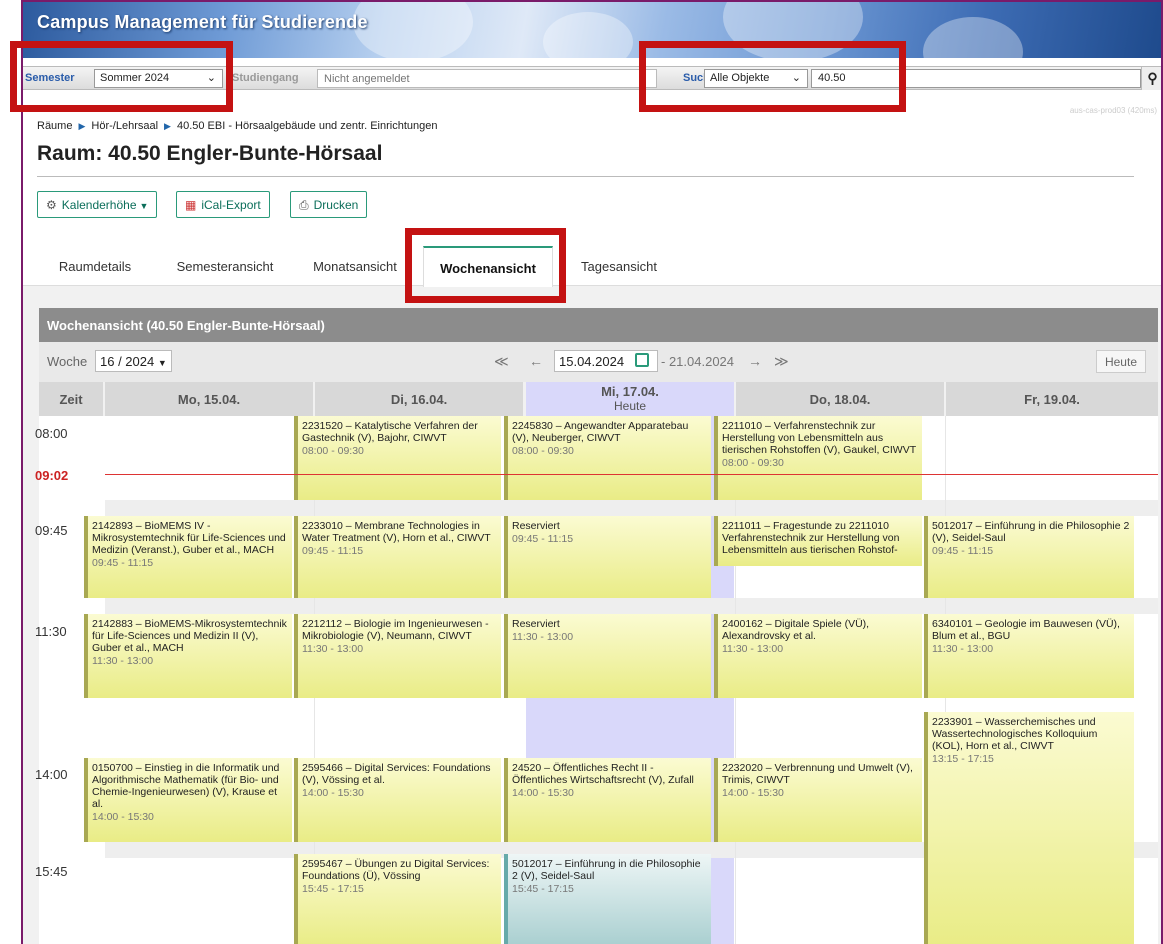 The width and height of the screenshot is (1163, 944). What do you see at coordinates (265, 78) in the screenshot?
I see `studiengang-label: Studiengang` at bounding box center [265, 78].